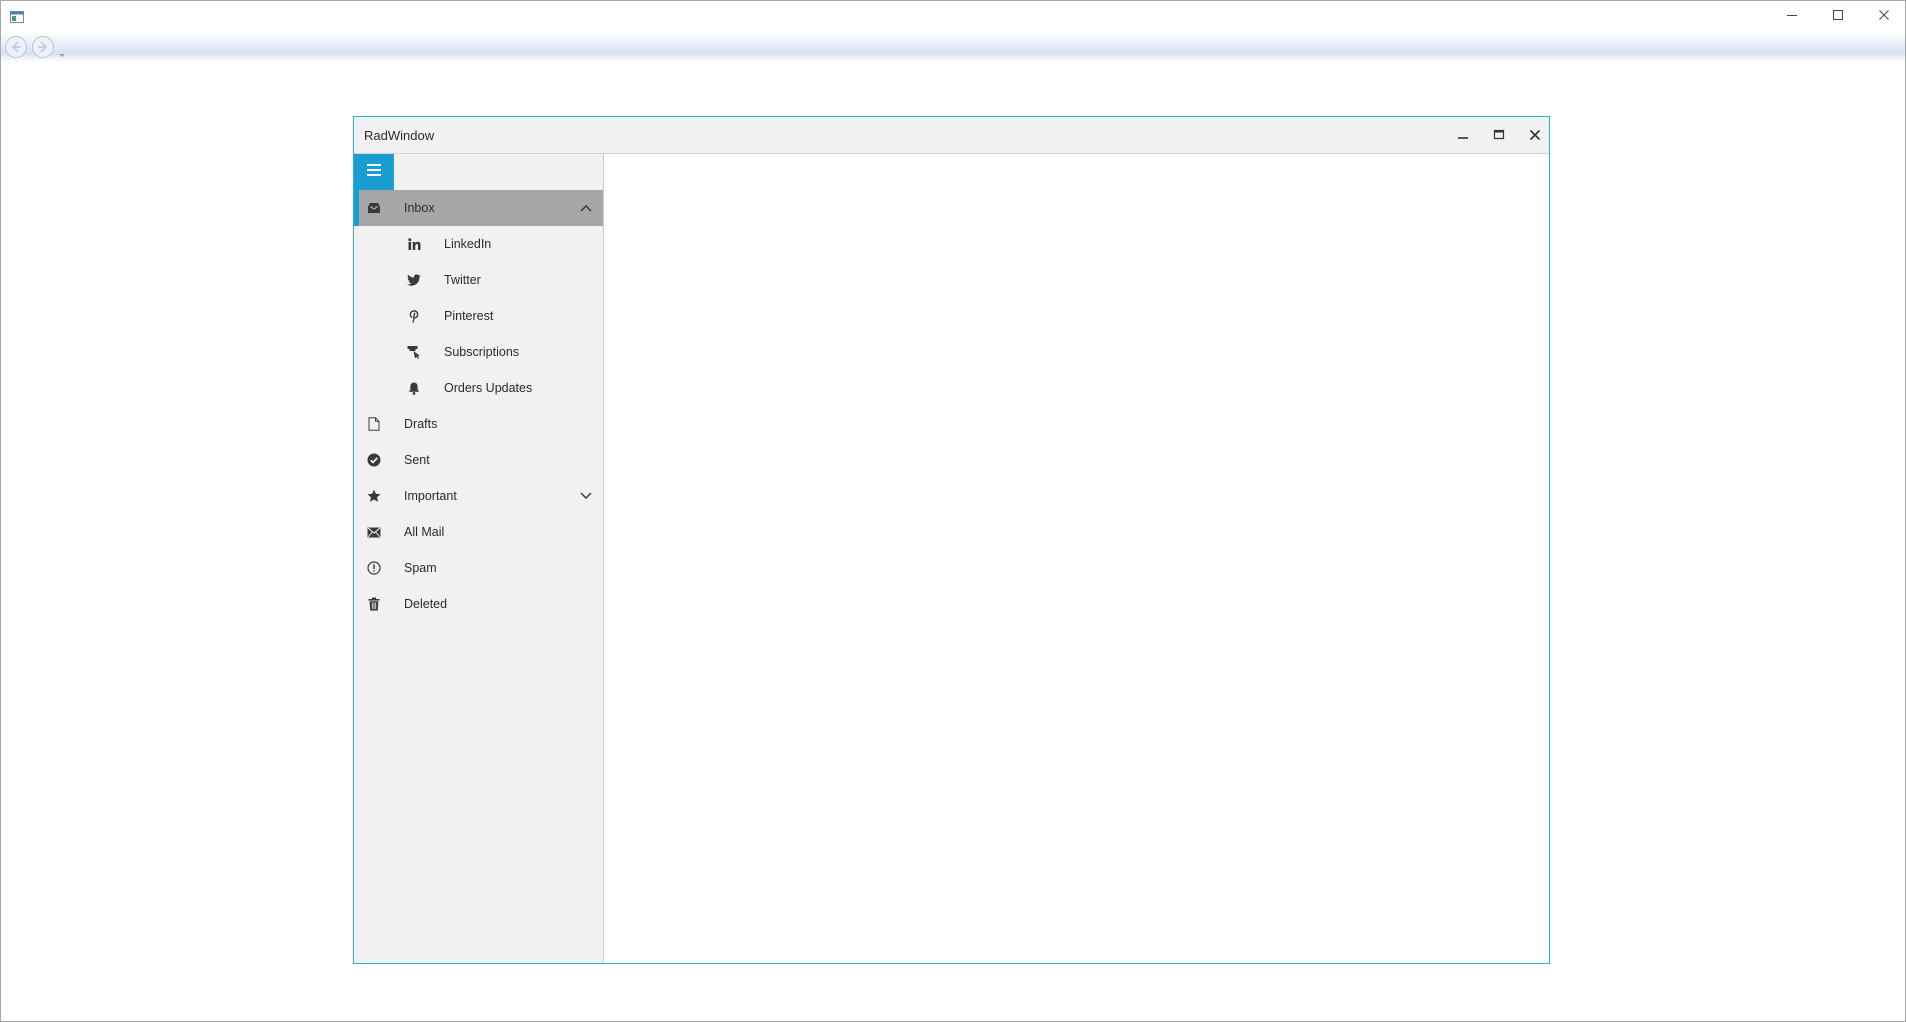 This screenshot has width=1906, height=1022. What do you see at coordinates (951, 135) in the screenshot?
I see `radwindow-header: RadWindow` at bounding box center [951, 135].